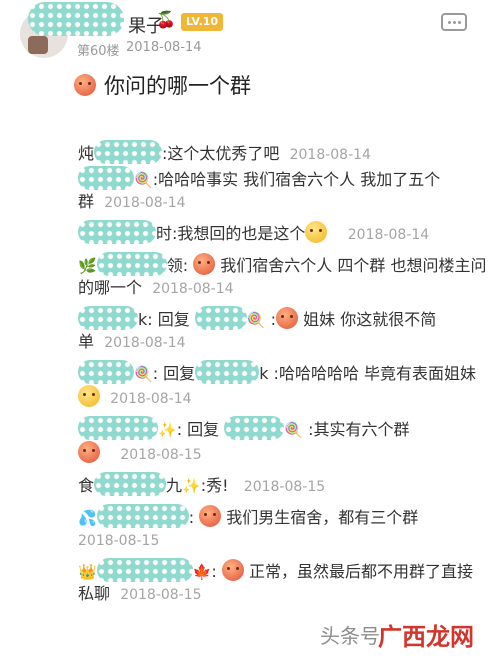 Image resolution: width=500 pixels, height=658 pixels. Describe the element at coordinates (214, 485) in the screenshot. I see `reply-text: :秀!` at that location.